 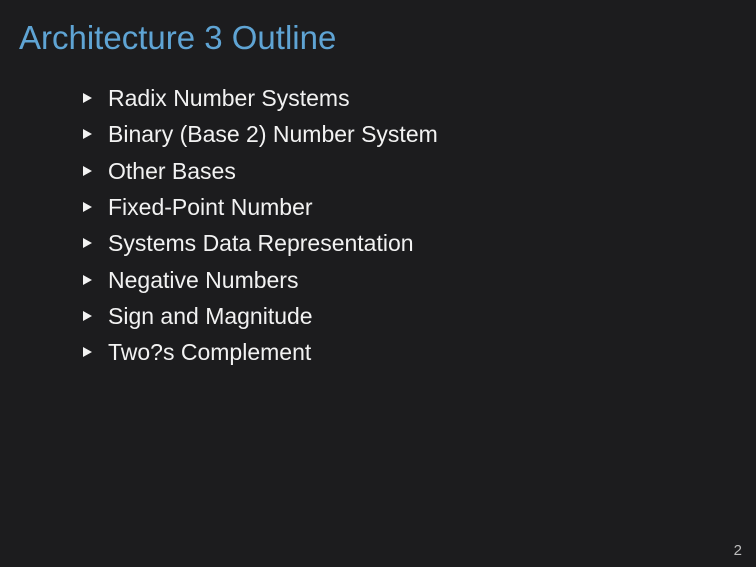 I want to click on outline-item-label: Binary (Base 2) Number System, so click(x=273, y=134).